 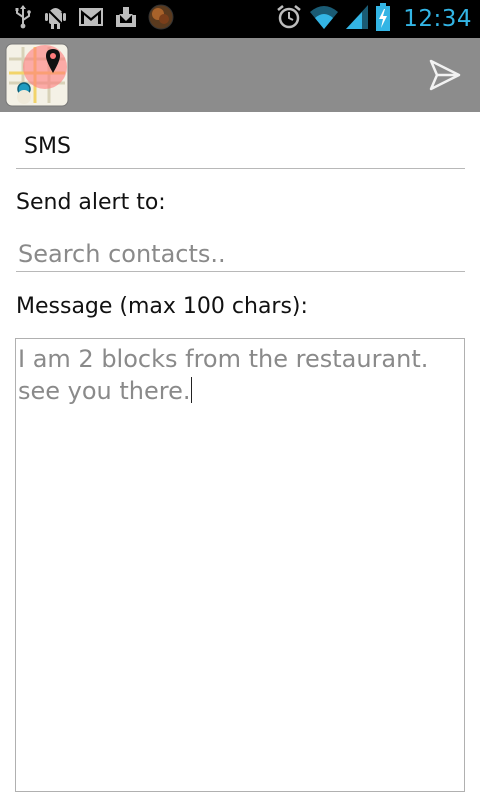 What do you see at coordinates (445, 75) in the screenshot?
I see `send-button` at bounding box center [445, 75].